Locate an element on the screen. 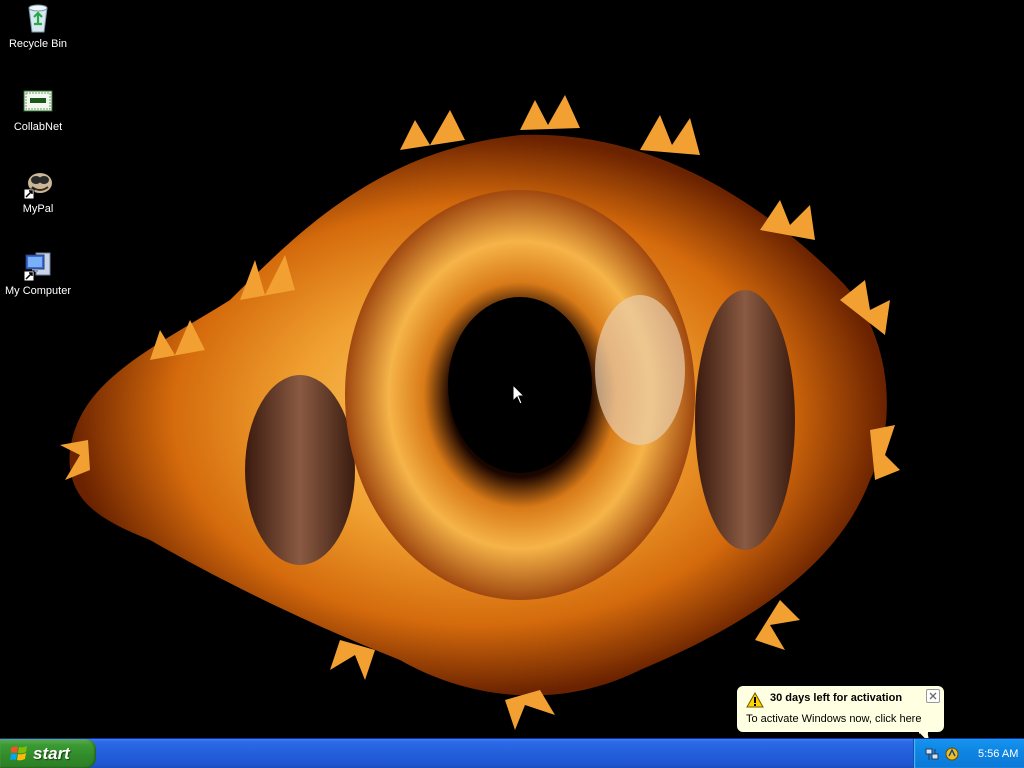 The width and height of the screenshot is (1024, 768). warning-icon is located at coordinates (755, 700).